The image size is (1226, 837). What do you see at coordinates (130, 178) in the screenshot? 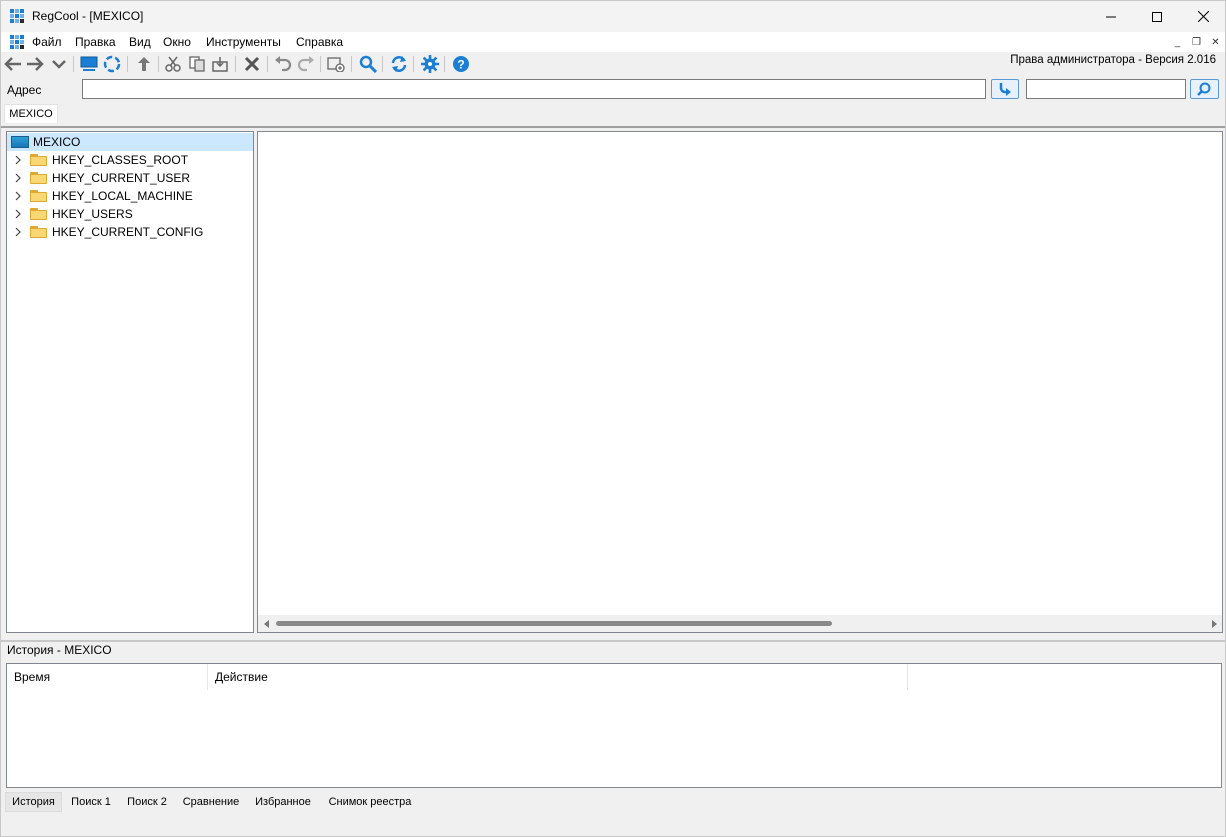
I see `tree-item-hkey-current-user: HKEY_CURRENT_USER` at bounding box center [130, 178].